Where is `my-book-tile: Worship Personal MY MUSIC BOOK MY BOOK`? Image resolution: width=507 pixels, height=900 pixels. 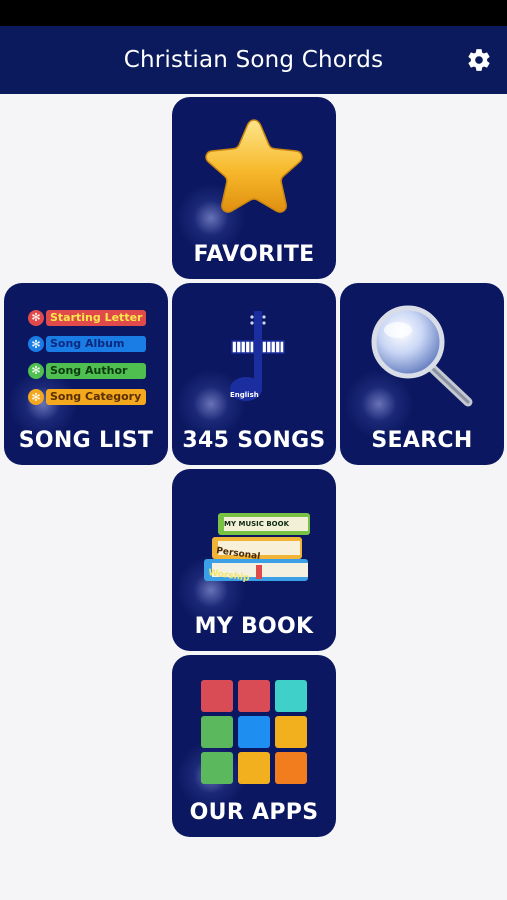
my-book-tile: Worship Personal MY MUSIC BOOK MY BOOK is located at coordinates (254, 560).